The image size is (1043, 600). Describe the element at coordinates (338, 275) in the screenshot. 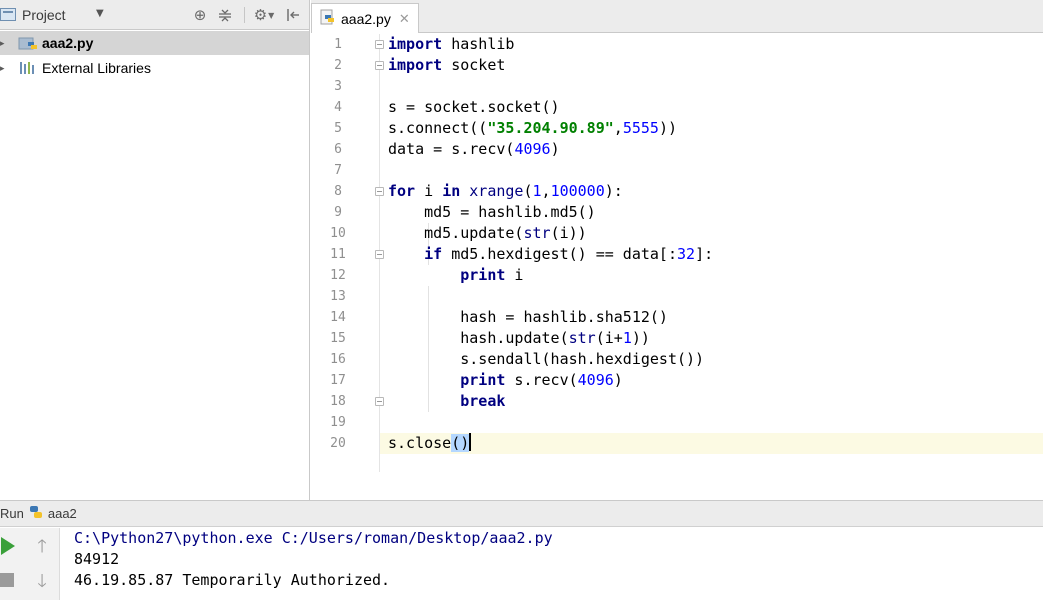

I see `line-number: 12` at that location.